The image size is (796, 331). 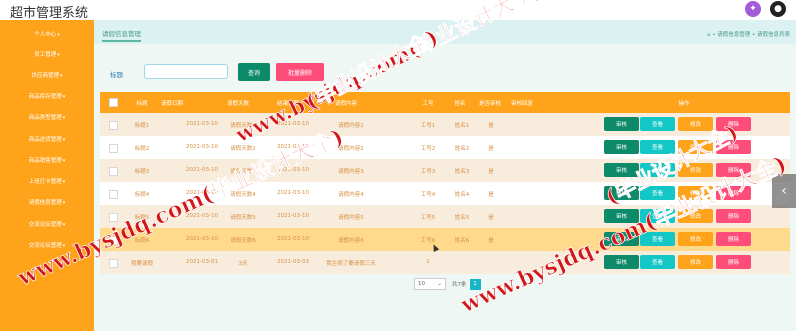 What do you see at coordinates (243, 264) in the screenshot?
I see `table-cell: 3天` at bounding box center [243, 264].